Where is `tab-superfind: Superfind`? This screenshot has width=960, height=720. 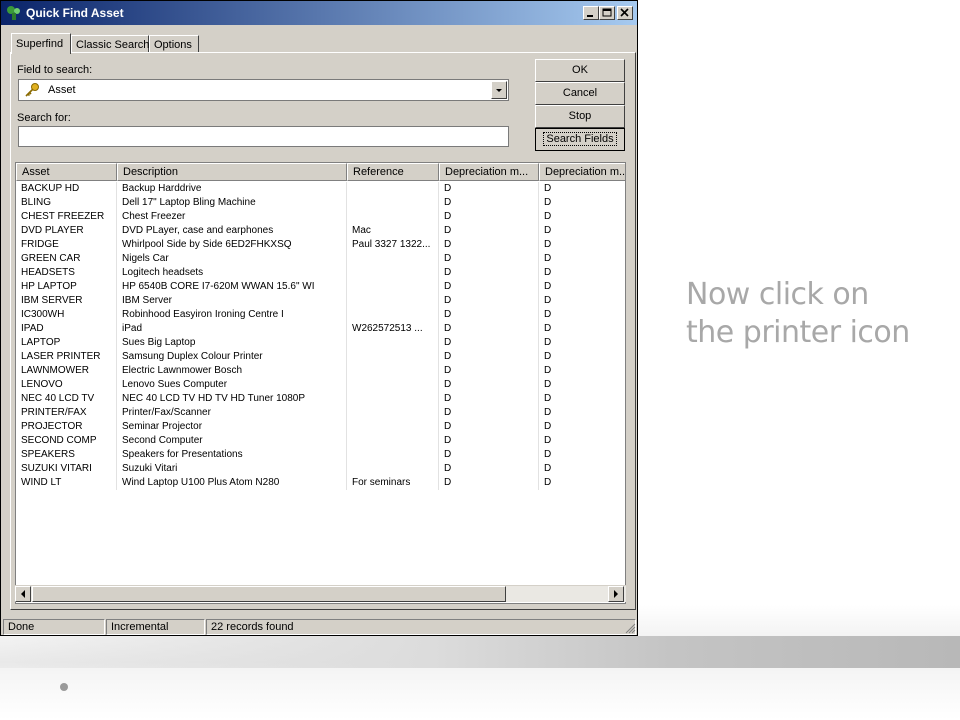
tab-superfind: Superfind is located at coordinates (41, 43).